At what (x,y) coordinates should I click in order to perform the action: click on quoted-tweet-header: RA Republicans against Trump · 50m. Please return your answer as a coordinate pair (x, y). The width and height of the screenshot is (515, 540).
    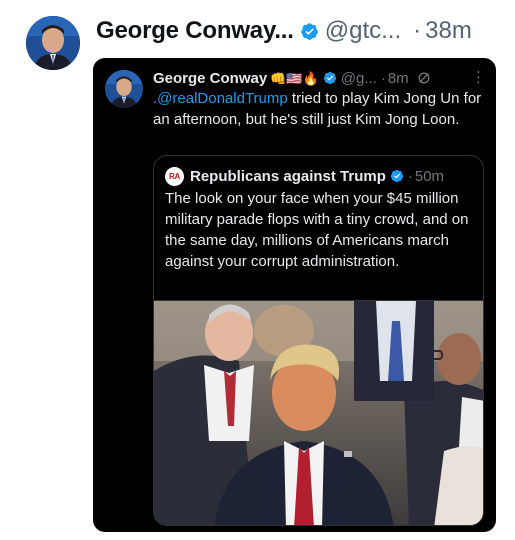
    Looking at the image, I should click on (319, 176).